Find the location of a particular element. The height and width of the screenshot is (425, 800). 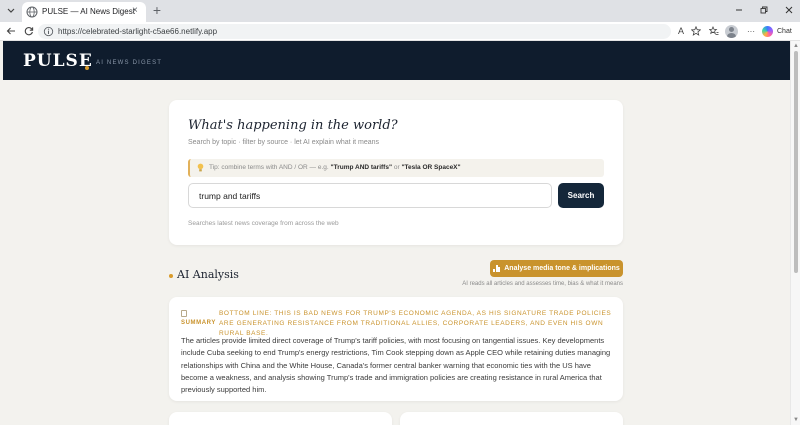

browser-tab: PULSE — AI News Digest × is located at coordinates (84, 12).